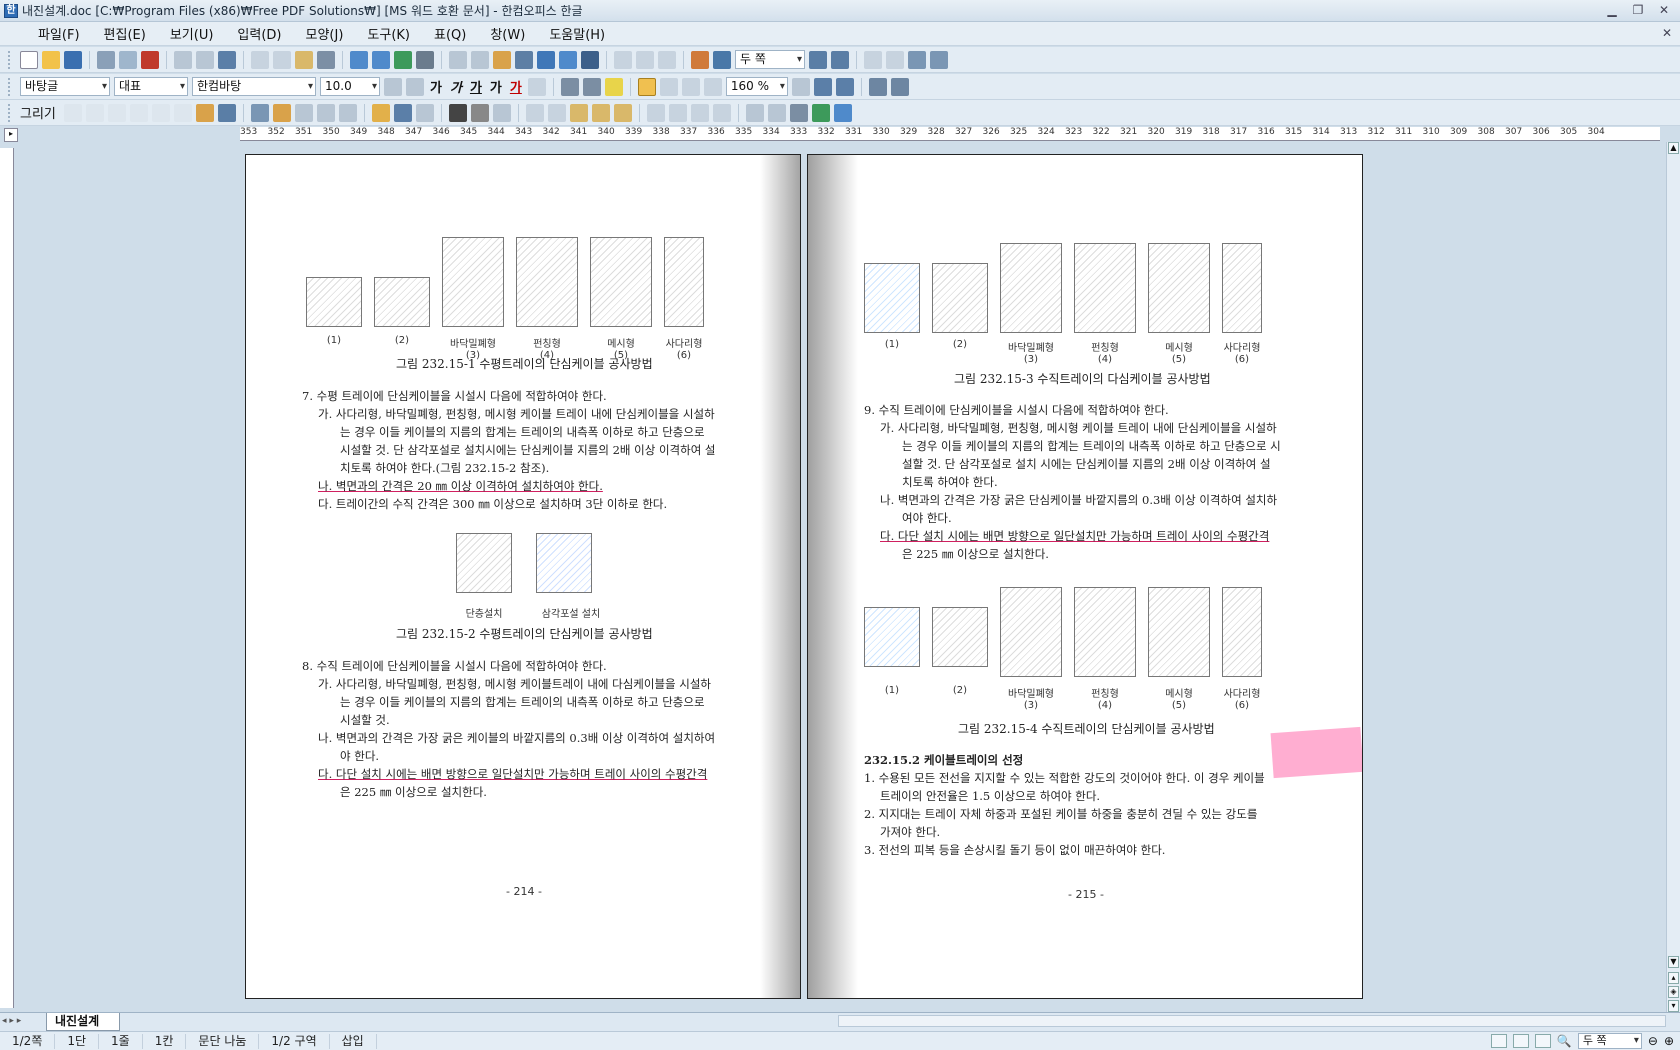 This screenshot has height=1050, width=1680. Describe the element at coordinates (65, 86) in the screenshot. I see `style-select: 바탕글` at that location.